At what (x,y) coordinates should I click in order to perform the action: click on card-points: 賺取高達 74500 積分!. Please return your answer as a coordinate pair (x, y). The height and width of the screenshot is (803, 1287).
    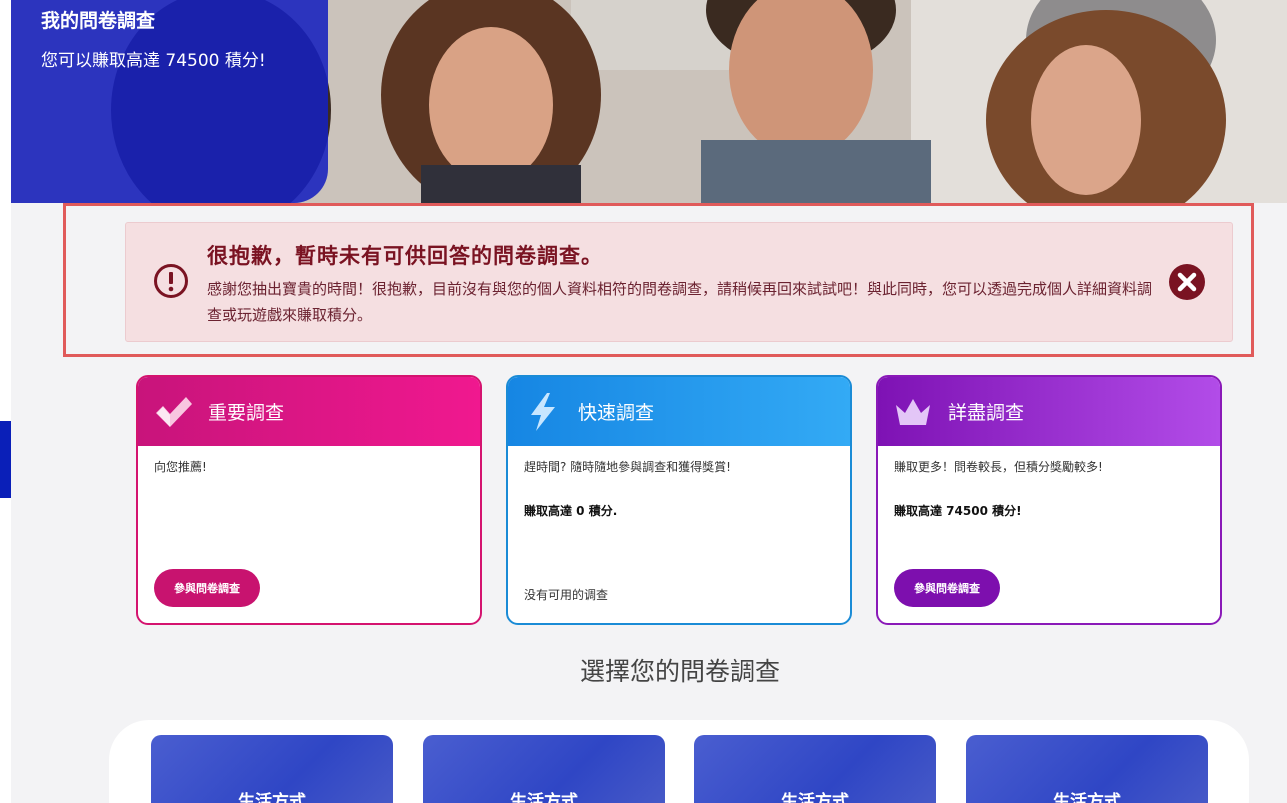
    Looking at the image, I should click on (958, 511).